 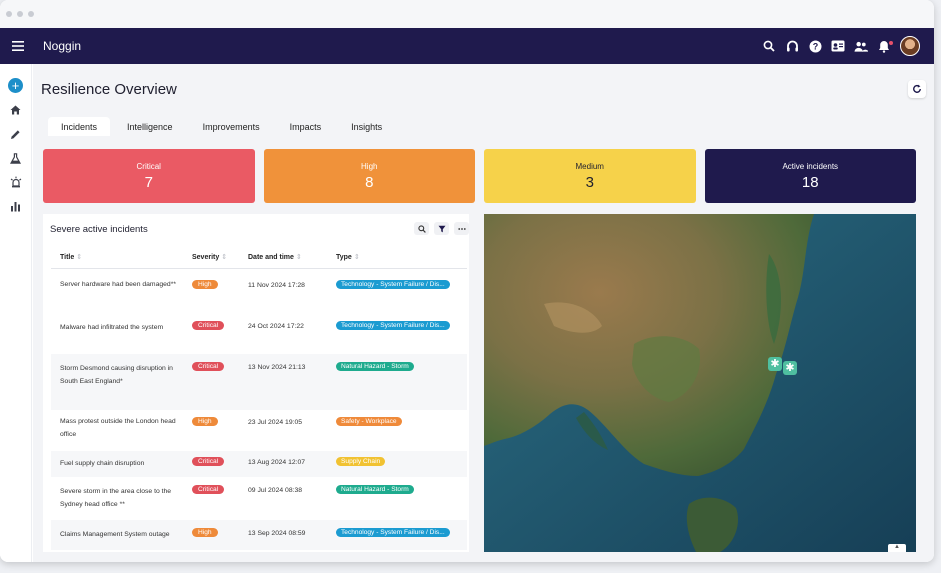 What do you see at coordinates (277, 462) in the screenshot?
I see `incident-date: 13 Aug 2024 12:07` at bounding box center [277, 462].